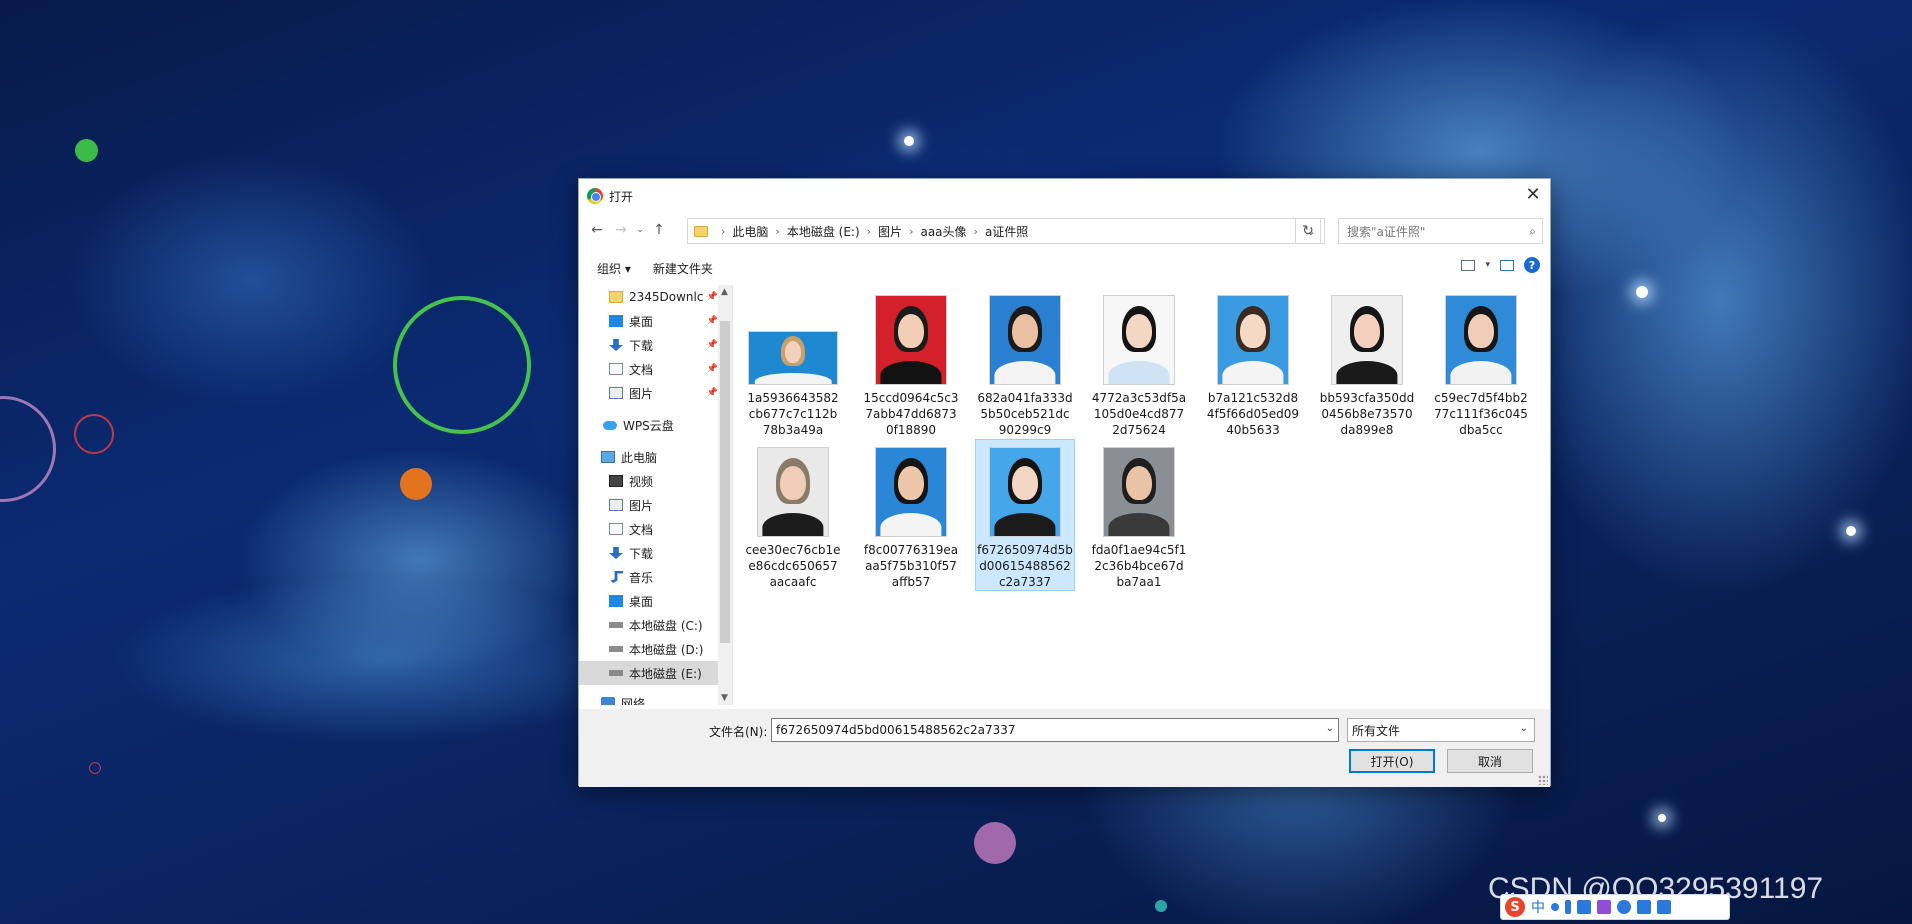 Image resolution: width=1912 pixels, height=924 pixels. I want to click on network-icon, so click(608, 701).